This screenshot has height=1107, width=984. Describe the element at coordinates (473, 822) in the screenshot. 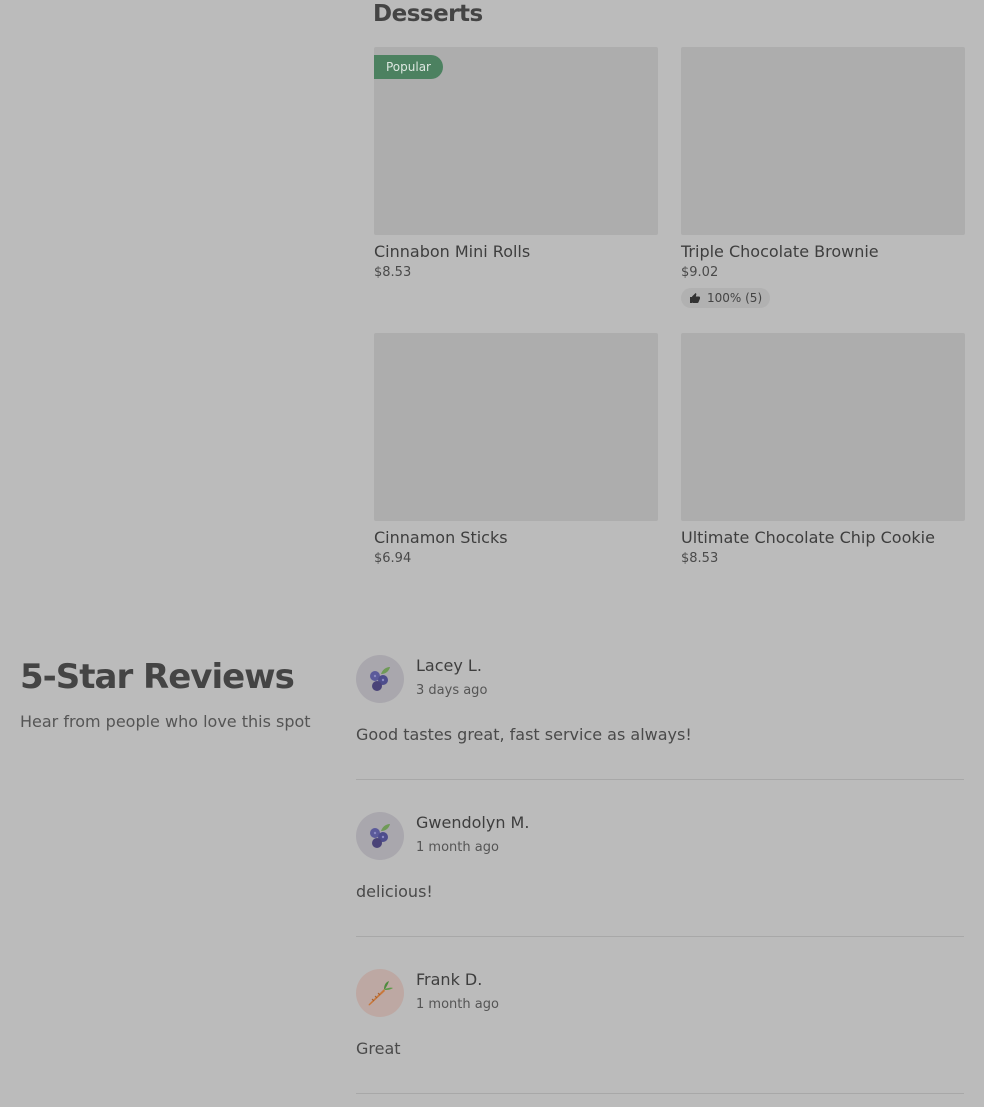

I see `review-author: Gwendolyn M.` at that location.